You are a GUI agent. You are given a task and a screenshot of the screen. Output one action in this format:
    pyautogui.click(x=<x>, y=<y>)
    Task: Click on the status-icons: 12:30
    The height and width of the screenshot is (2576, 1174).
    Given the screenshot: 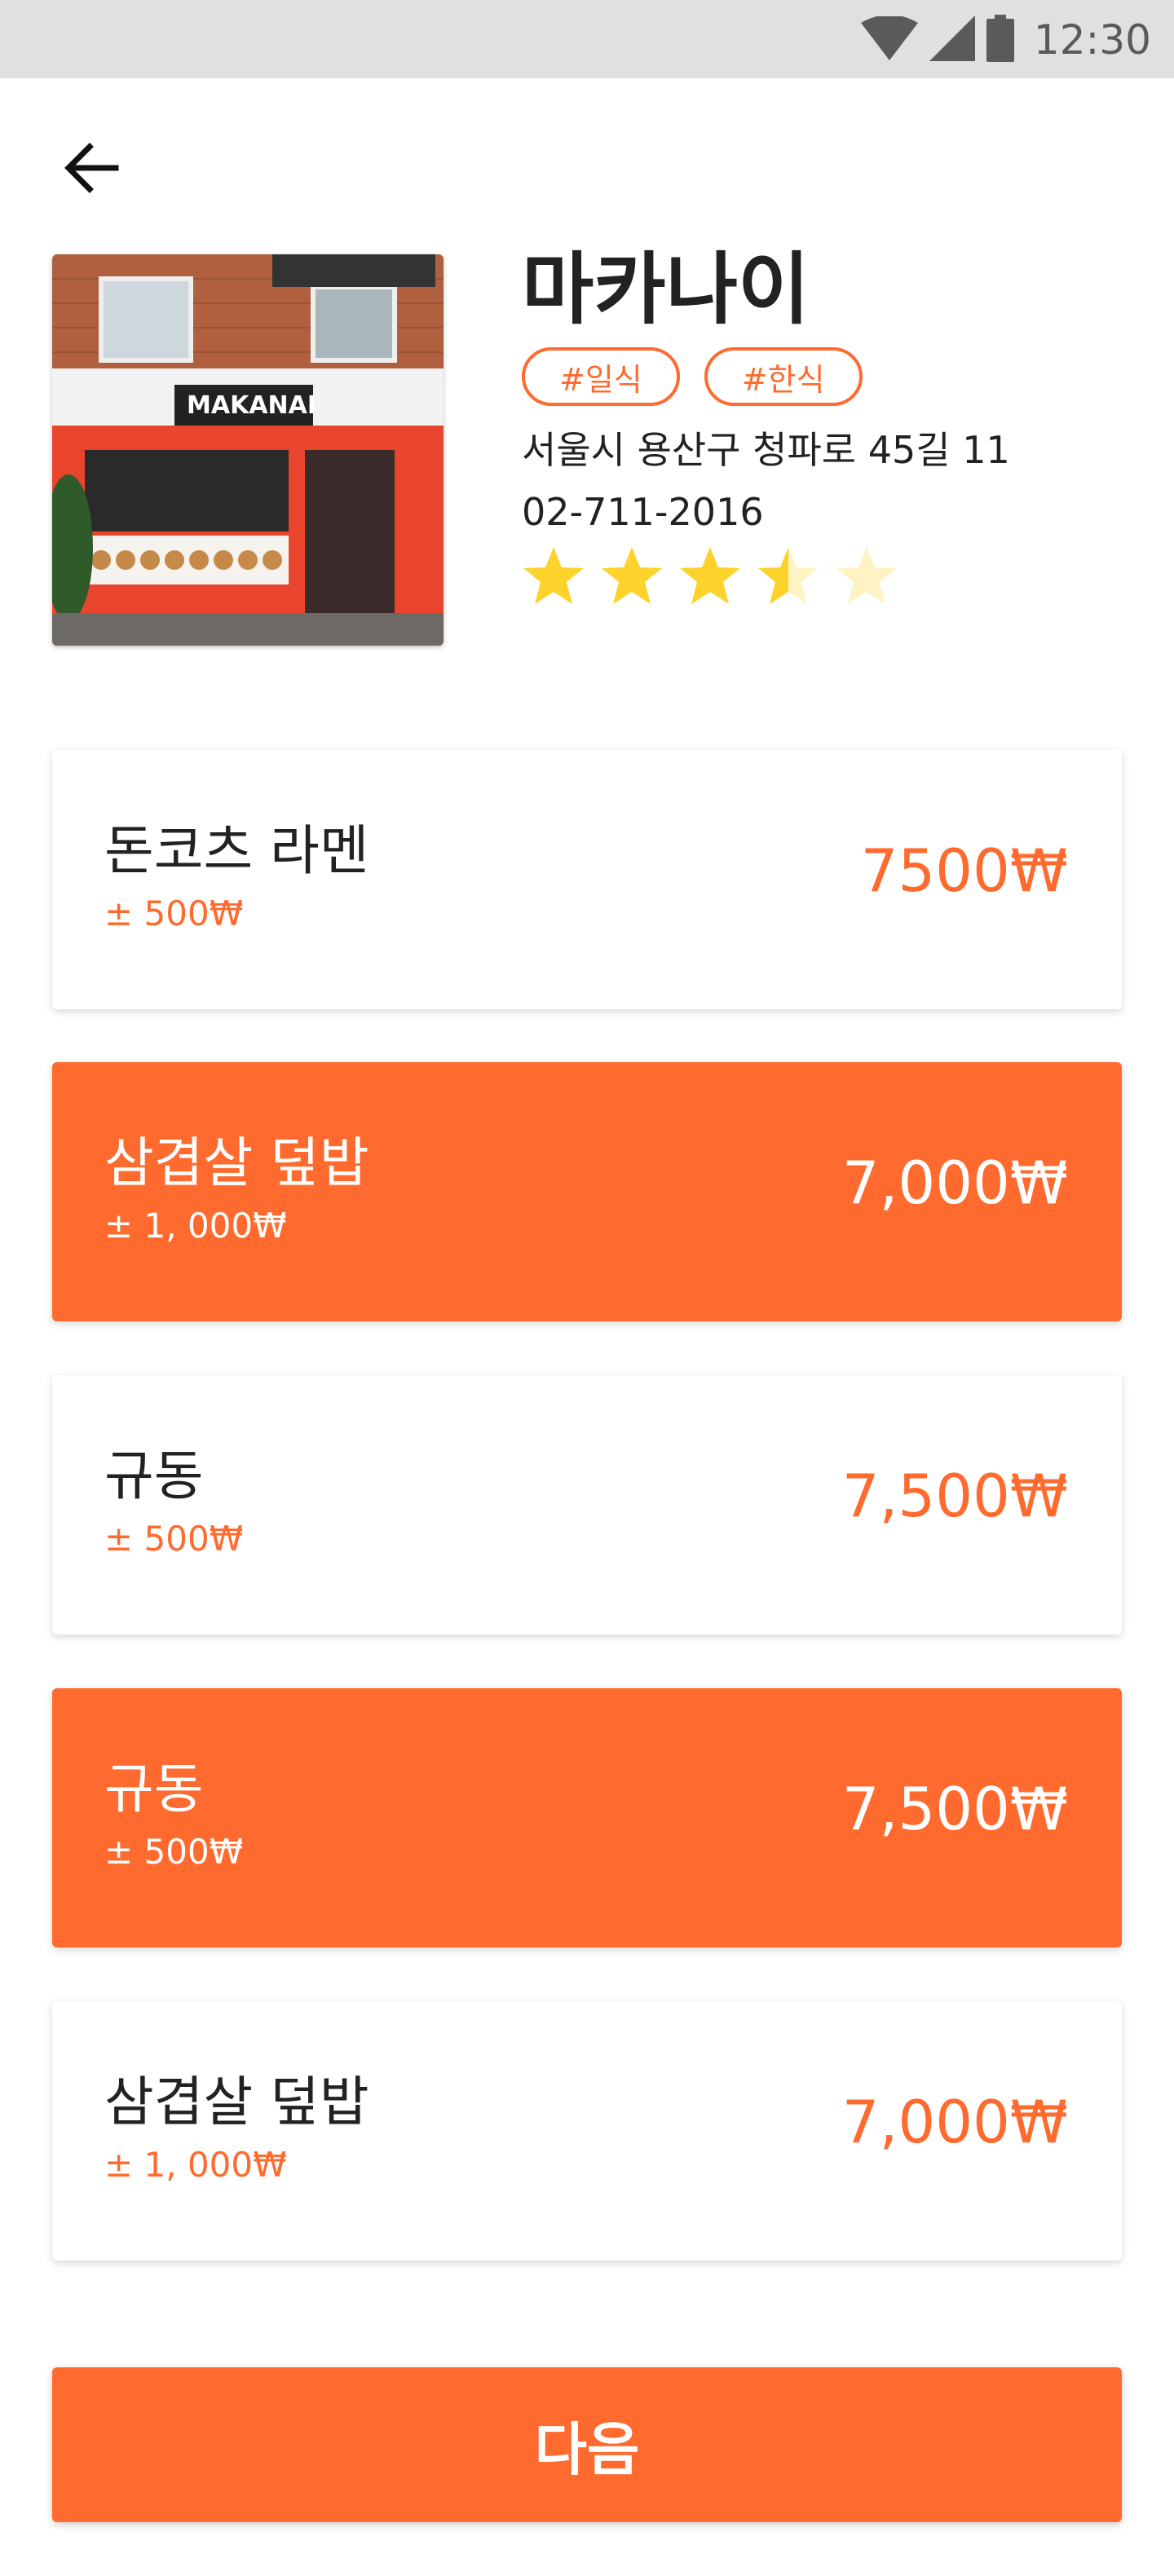 What is the action you would take?
    pyautogui.click(x=1006, y=39)
    